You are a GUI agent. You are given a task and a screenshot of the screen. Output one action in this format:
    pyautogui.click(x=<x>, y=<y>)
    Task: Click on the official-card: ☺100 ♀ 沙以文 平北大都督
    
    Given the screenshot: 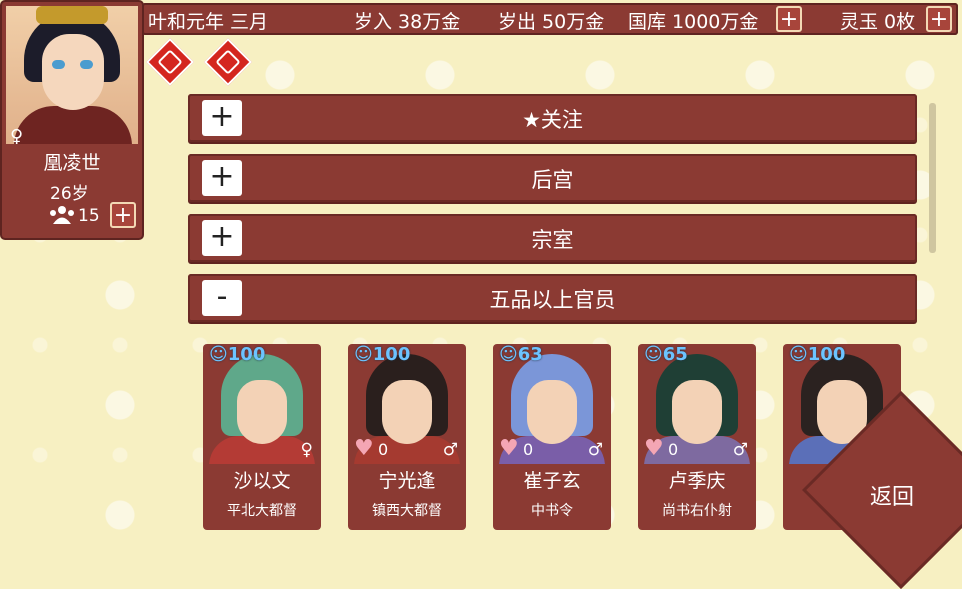 What is the action you would take?
    pyautogui.click(x=262, y=437)
    